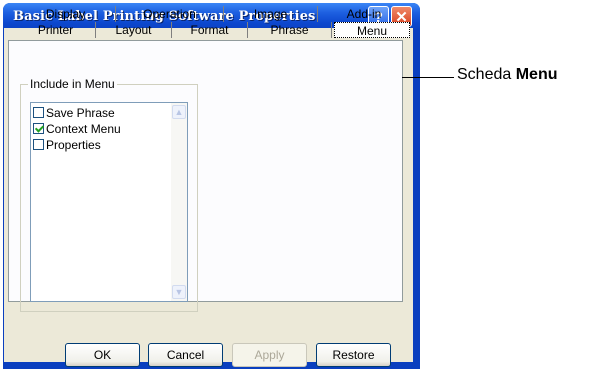 The image size is (603, 374). What do you see at coordinates (428, 77) in the screenshot?
I see `callout-leader-line` at bounding box center [428, 77].